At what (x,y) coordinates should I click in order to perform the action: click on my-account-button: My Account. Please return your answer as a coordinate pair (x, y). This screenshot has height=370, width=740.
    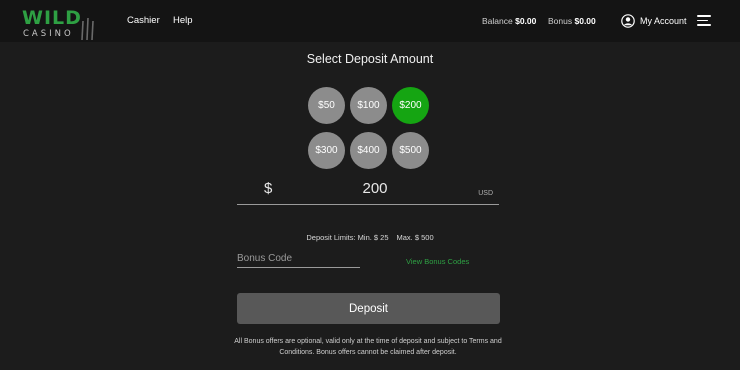
    Looking at the image, I should click on (654, 21).